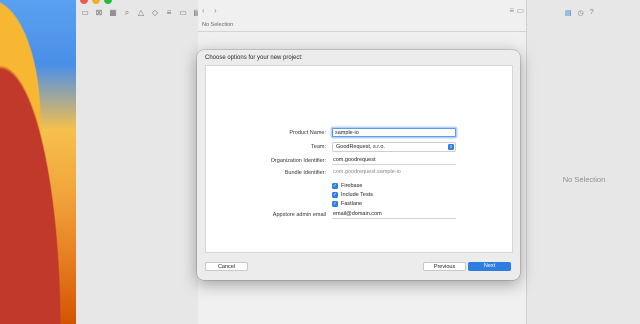  Describe the element at coordinates (394, 214) in the screenshot. I see `appstore-admin-email-input: email@domain.com` at that location.